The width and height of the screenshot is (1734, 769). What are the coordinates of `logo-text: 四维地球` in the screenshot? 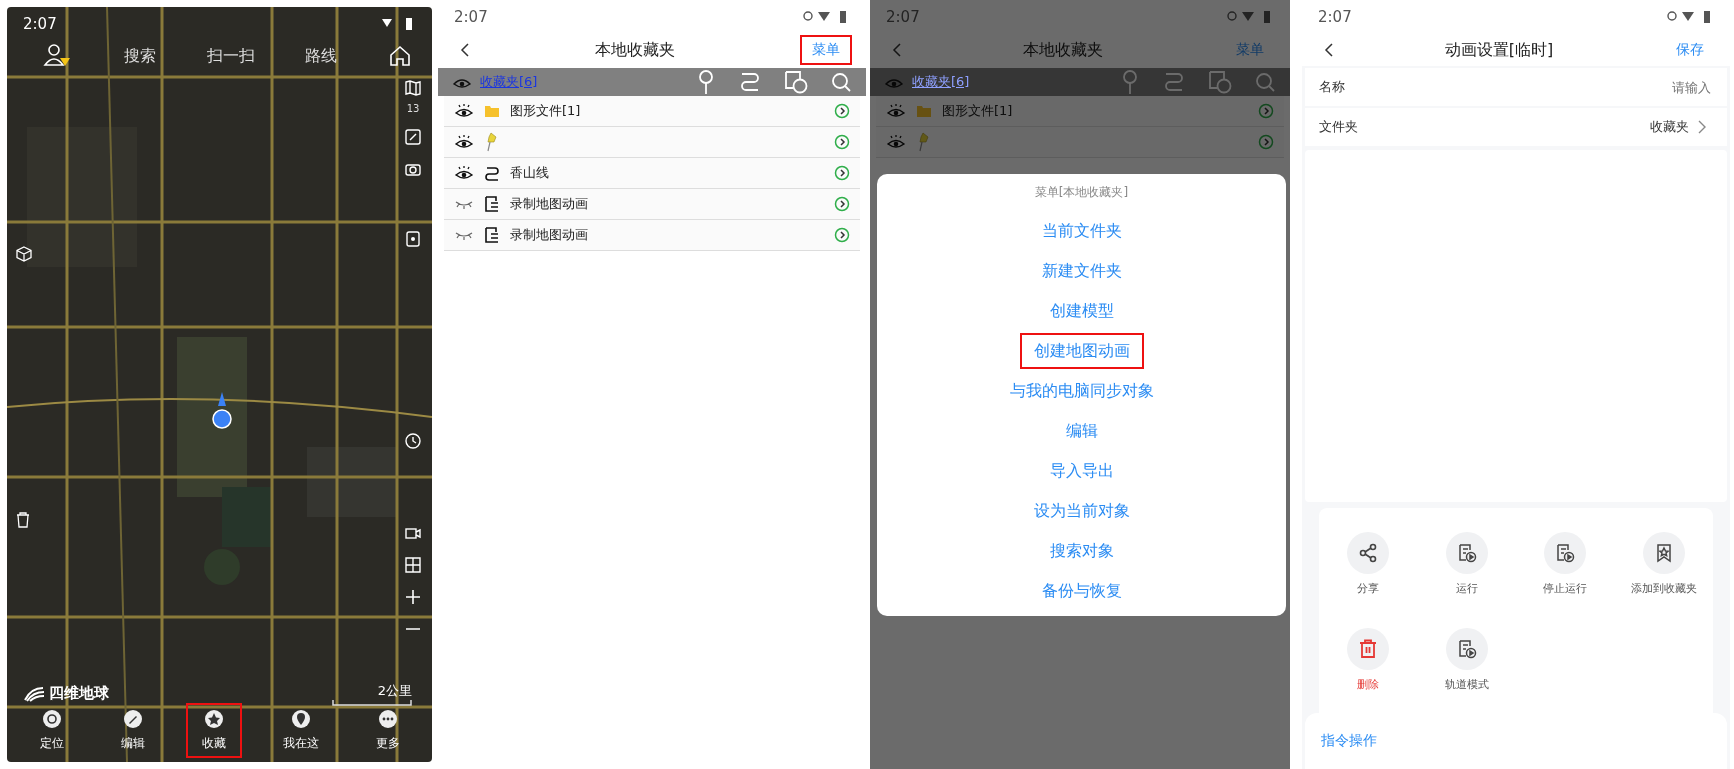 It's located at (79, 693).